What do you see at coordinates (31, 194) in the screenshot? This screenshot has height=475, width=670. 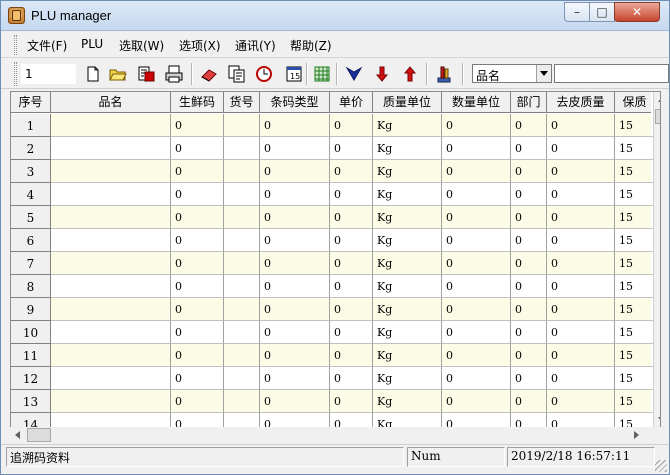 I see `row-number: 4` at bounding box center [31, 194].